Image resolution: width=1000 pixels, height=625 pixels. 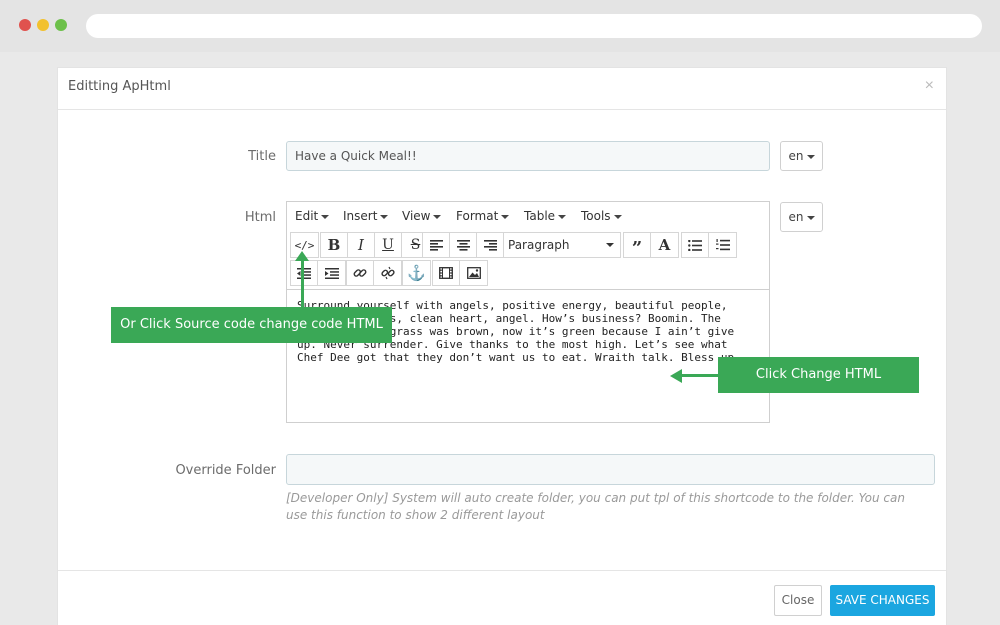 What do you see at coordinates (818, 375) in the screenshot?
I see `change-html-callout: Click Change HTML` at bounding box center [818, 375].